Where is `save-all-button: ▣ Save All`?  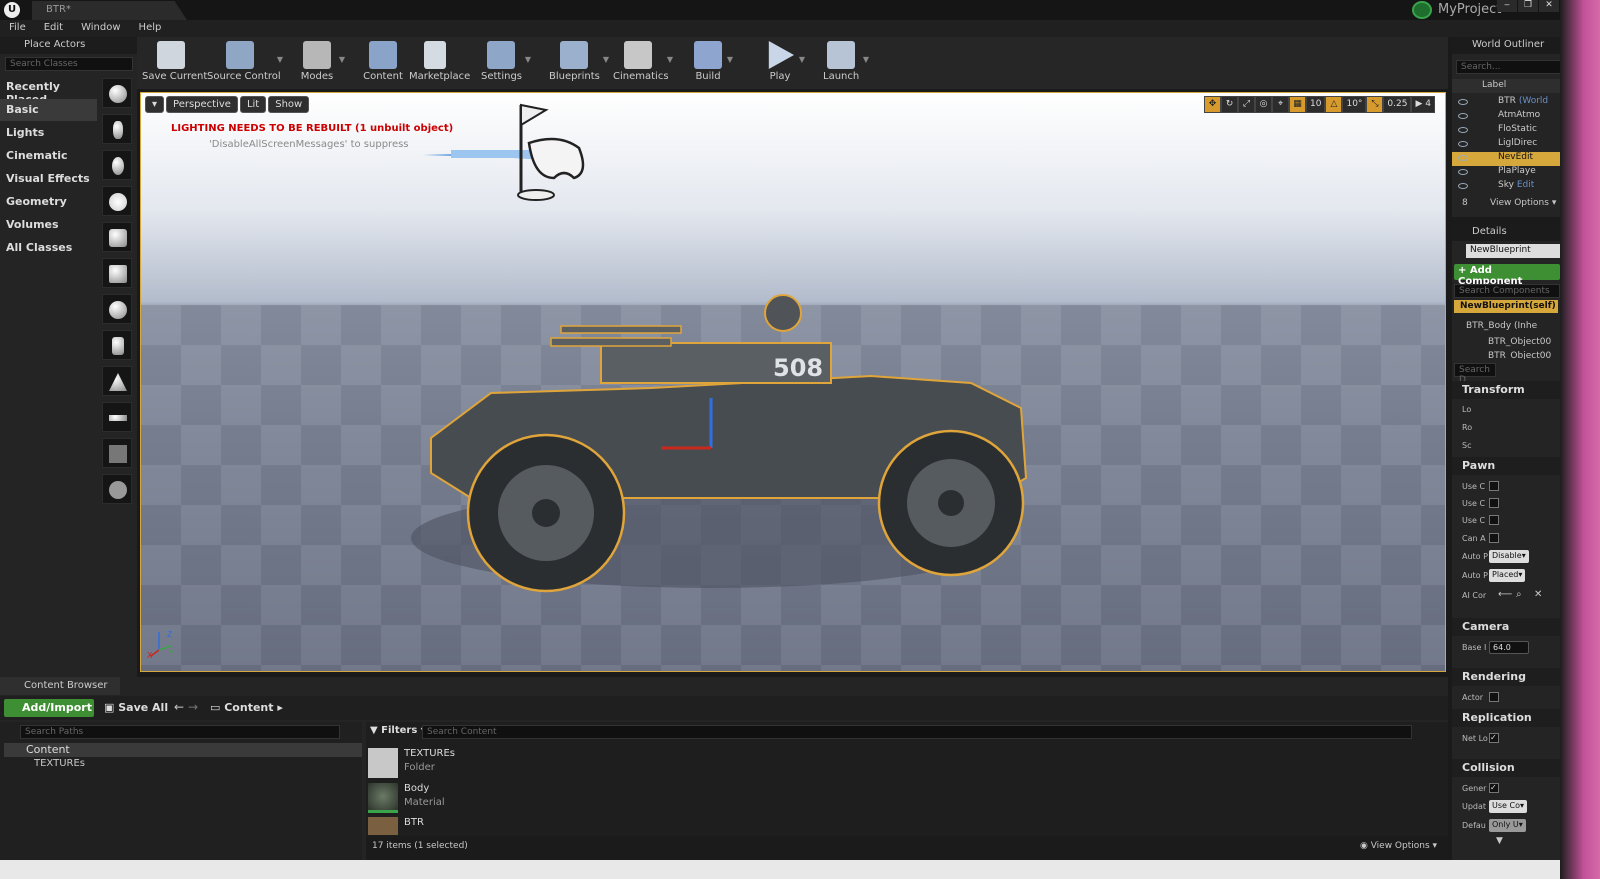
save-all-button: ▣ Save All is located at coordinates (136, 707).